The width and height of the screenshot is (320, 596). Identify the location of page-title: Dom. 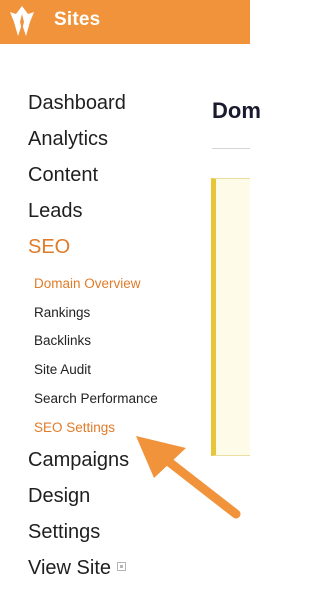
(236, 110).